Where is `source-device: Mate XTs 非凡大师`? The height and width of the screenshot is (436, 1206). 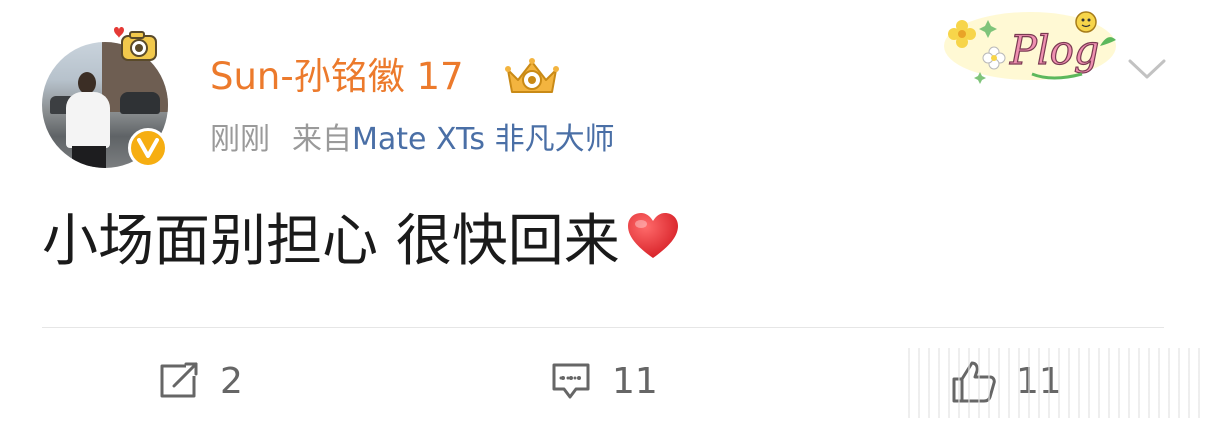
source-device: Mate XTs 非凡大师 is located at coordinates (483, 139).